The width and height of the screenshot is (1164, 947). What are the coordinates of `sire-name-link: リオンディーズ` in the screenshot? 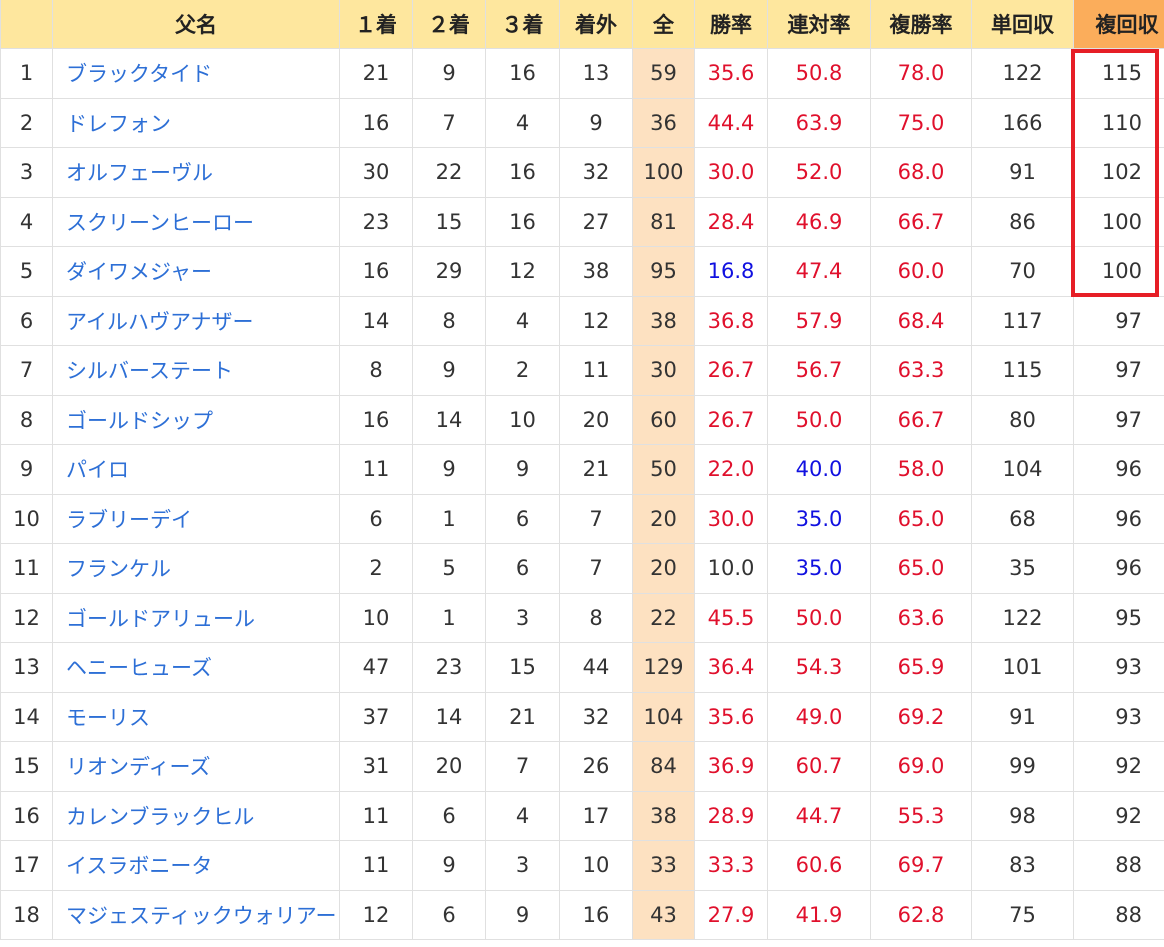 It's located at (138, 767).